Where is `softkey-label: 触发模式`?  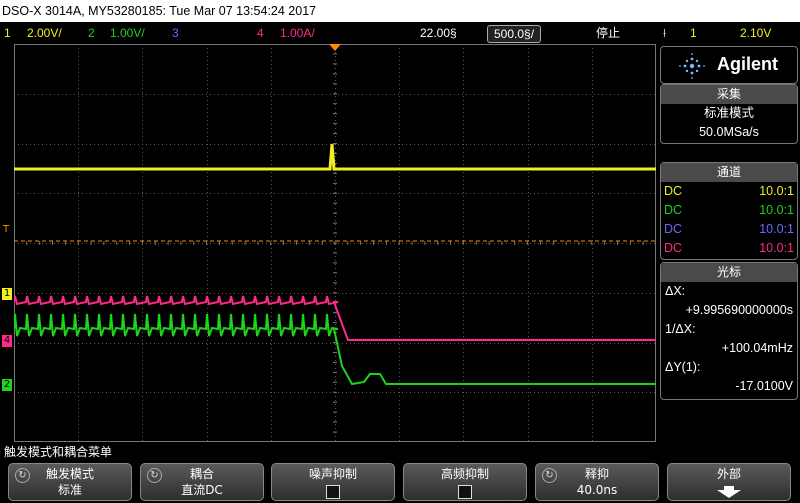 softkey-label: 触发模式 is located at coordinates (69, 474).